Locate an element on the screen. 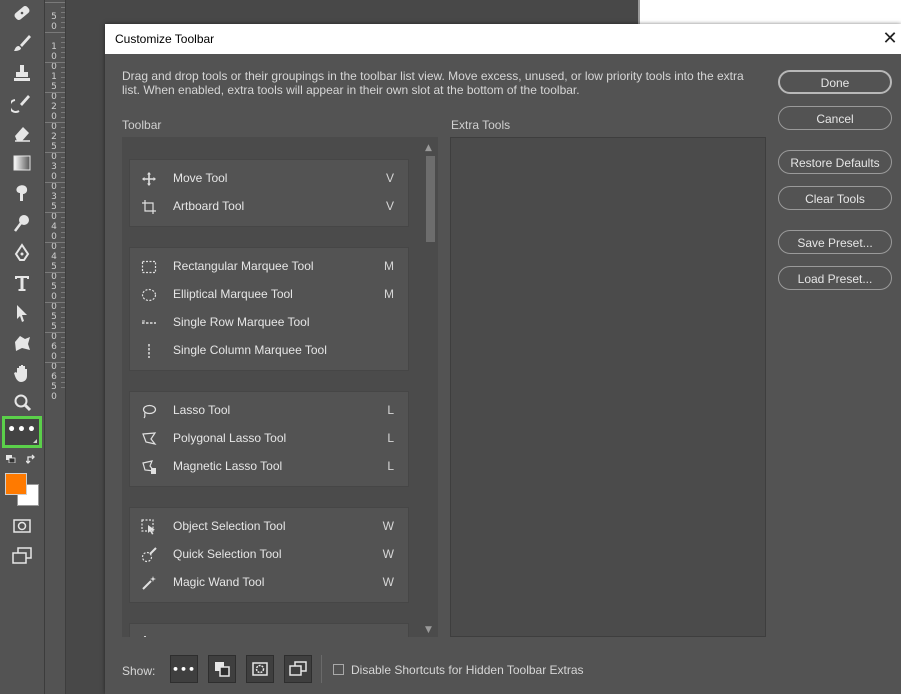 The image size is (901, 694). tool-row: Polygonal Lasso Tool L is located at coordinates (270, 439).